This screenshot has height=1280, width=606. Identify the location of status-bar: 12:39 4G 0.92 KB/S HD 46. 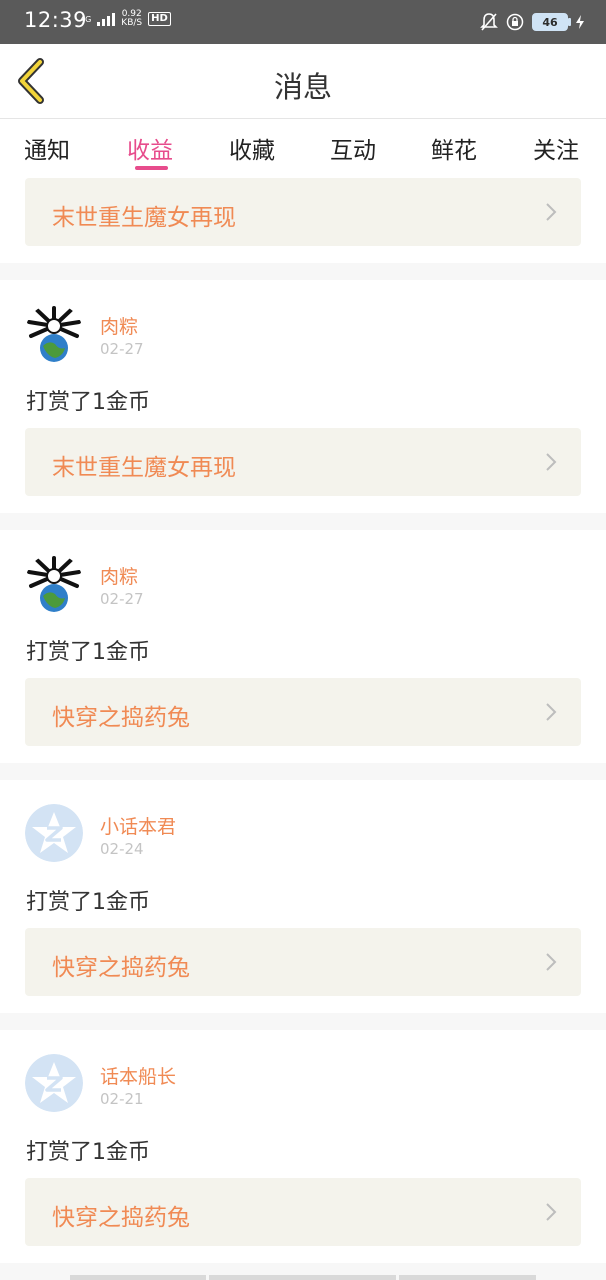
(303, 22).